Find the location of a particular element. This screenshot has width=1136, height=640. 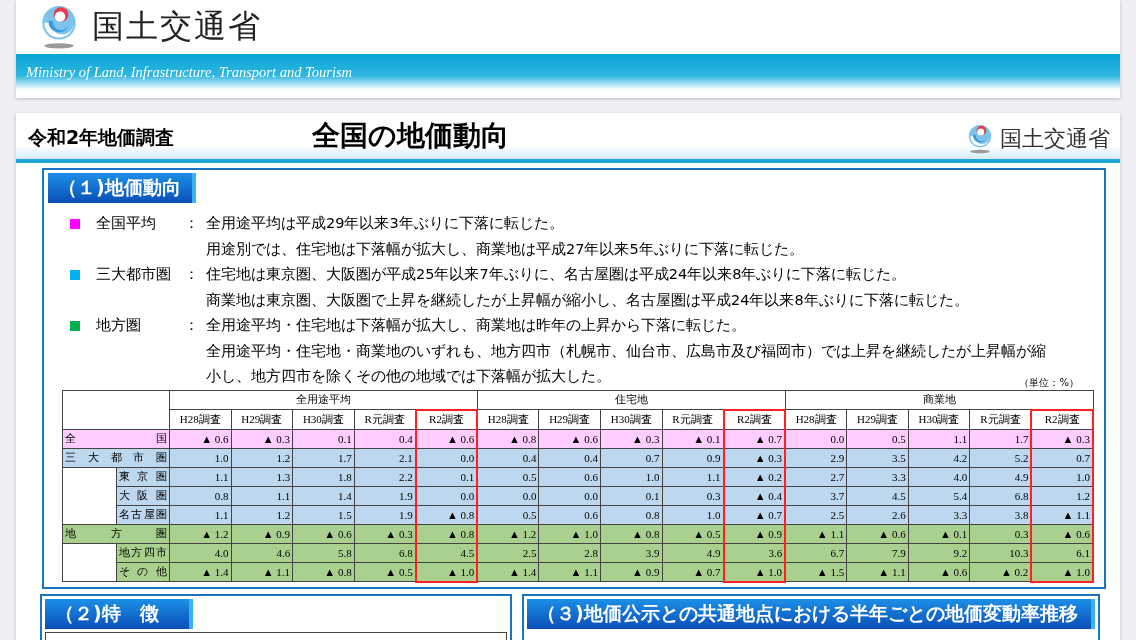

row-label: 地方四市 is located at coordinates (143, 552).